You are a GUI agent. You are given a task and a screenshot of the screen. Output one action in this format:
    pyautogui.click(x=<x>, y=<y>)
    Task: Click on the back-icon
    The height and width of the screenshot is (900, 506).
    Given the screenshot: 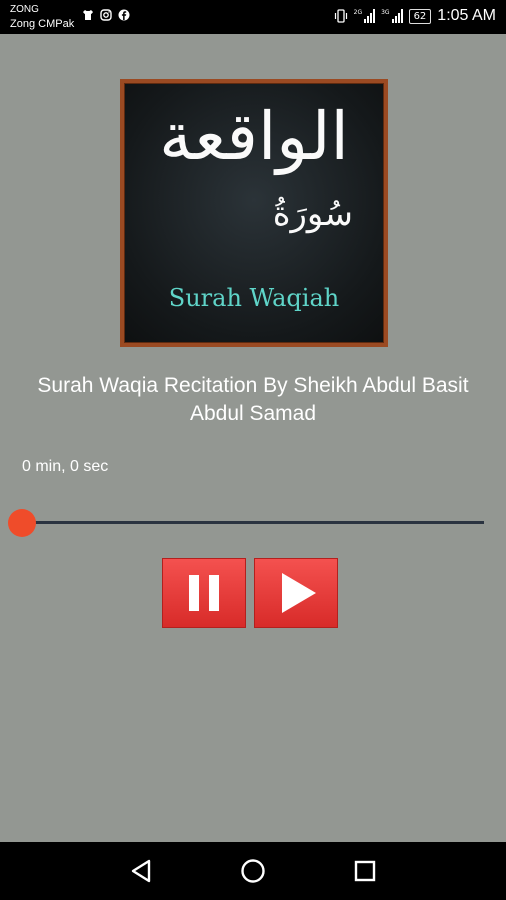 What is the action you would take?
    pyautogui.click(x=141, y=871)
    